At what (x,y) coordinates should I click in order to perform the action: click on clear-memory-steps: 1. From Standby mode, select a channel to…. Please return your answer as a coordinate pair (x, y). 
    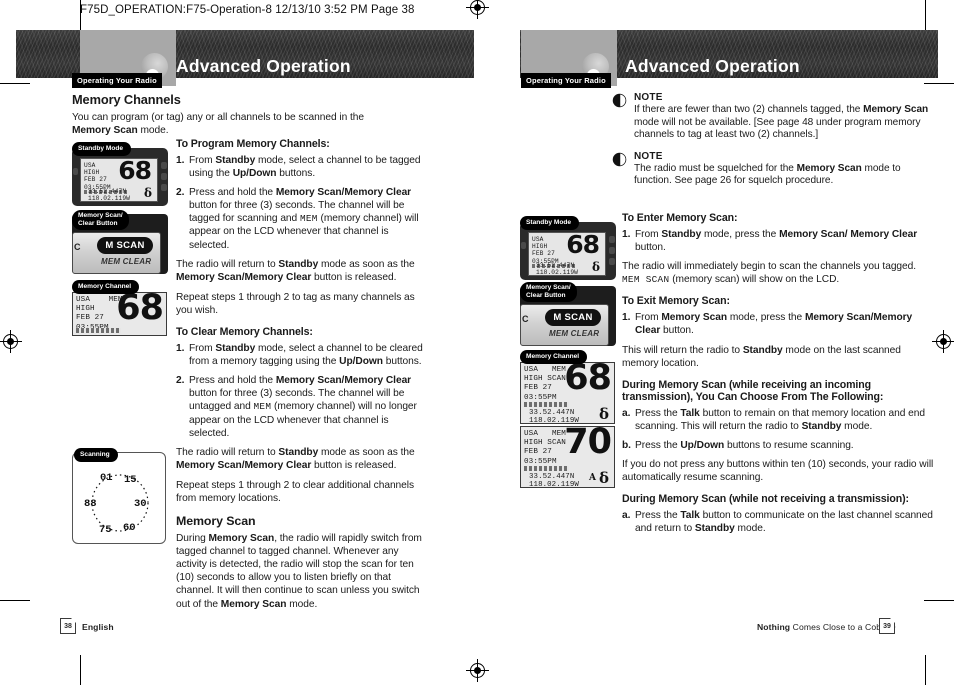
    Looking at the image, I should click on (301, 391).